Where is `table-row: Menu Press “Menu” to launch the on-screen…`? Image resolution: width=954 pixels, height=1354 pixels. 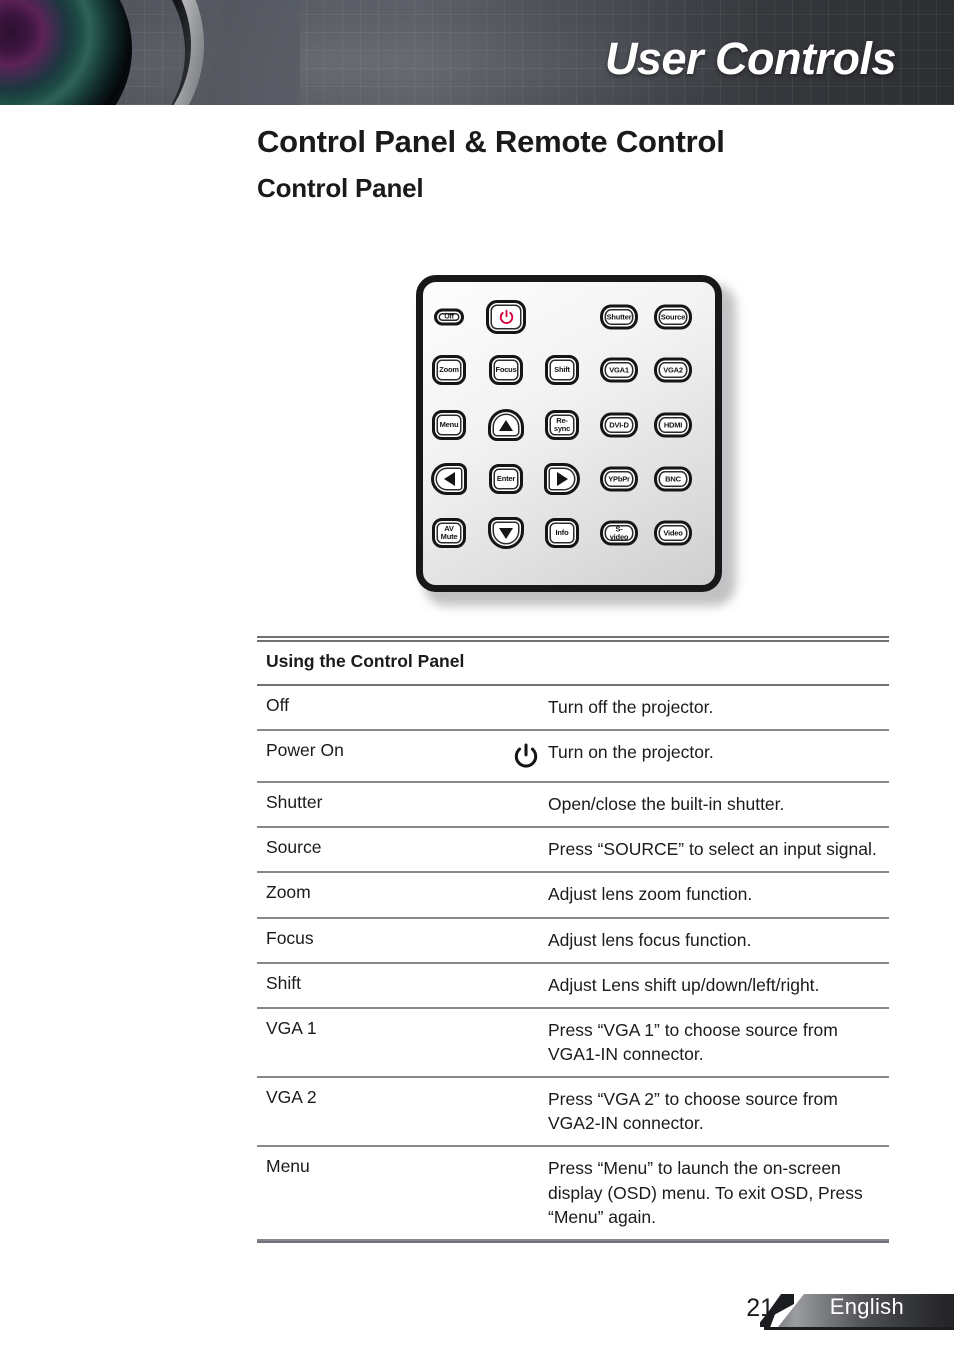
table-row: Menu Press “Menu” to launch the on-screen… is located at coordinates (573, 1194).